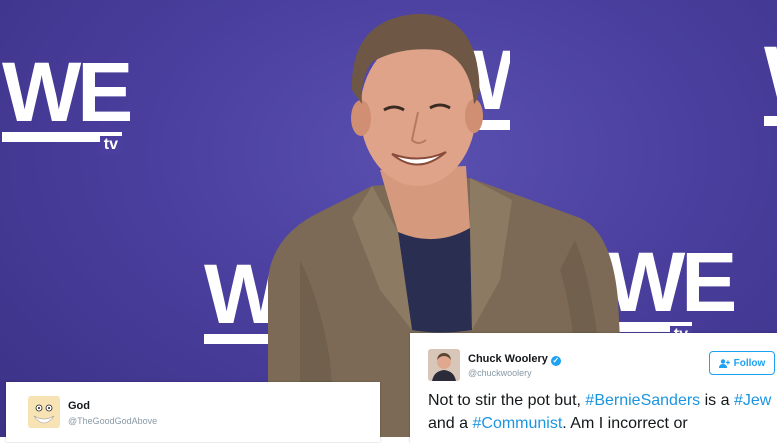  Describe the element at coordinates (642, 400) in the screenshot. I see `hashtag-link: #BernieSanders` at that location.